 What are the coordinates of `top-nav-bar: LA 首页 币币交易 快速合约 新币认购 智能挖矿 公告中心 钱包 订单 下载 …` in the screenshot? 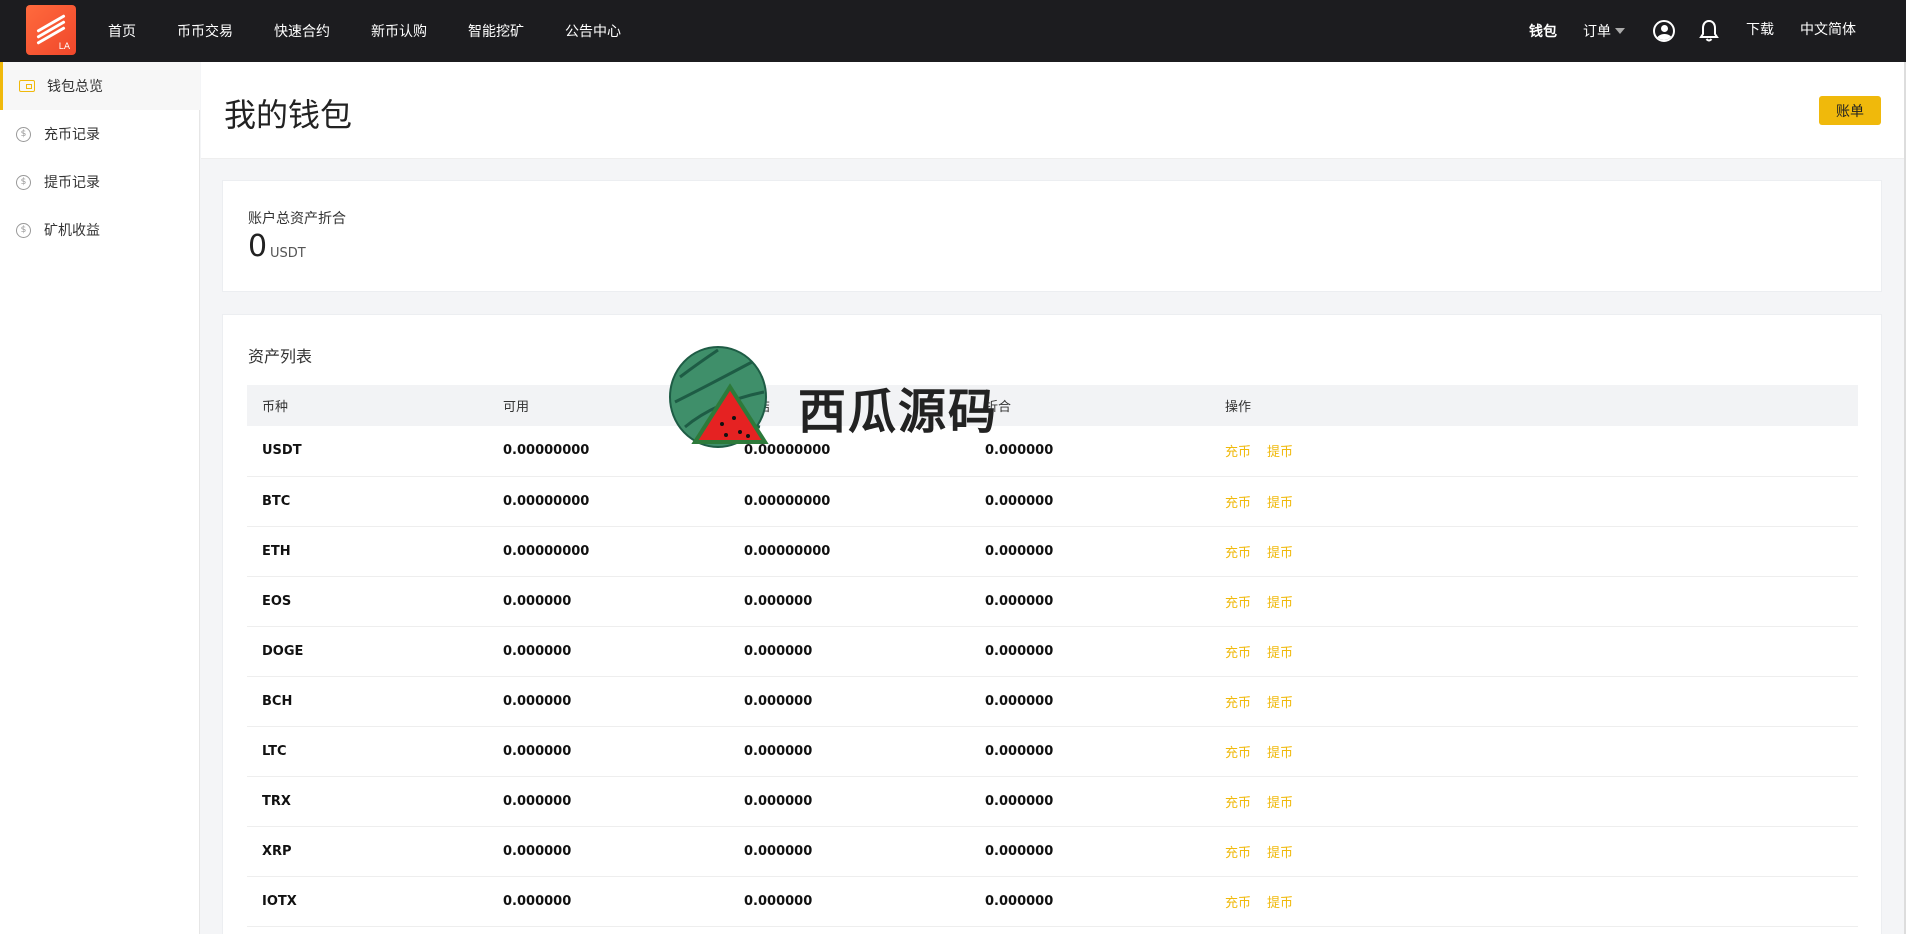 It's located at (953, 31).